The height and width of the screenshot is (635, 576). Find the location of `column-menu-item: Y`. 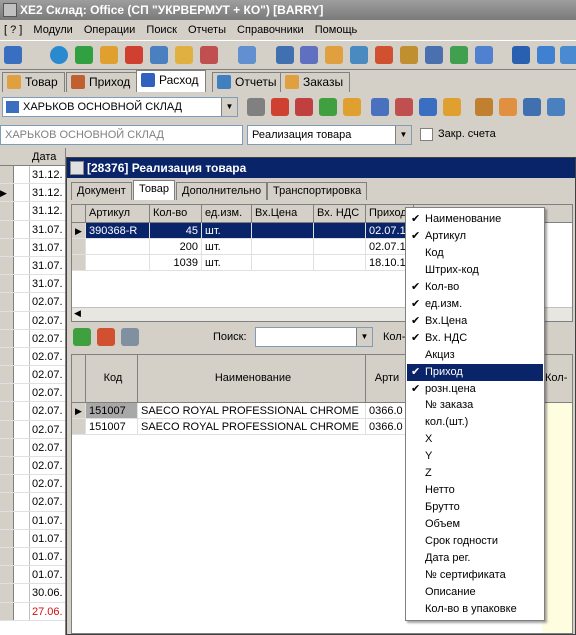

column-menu-item: Y is located at coordinates (475, 456).